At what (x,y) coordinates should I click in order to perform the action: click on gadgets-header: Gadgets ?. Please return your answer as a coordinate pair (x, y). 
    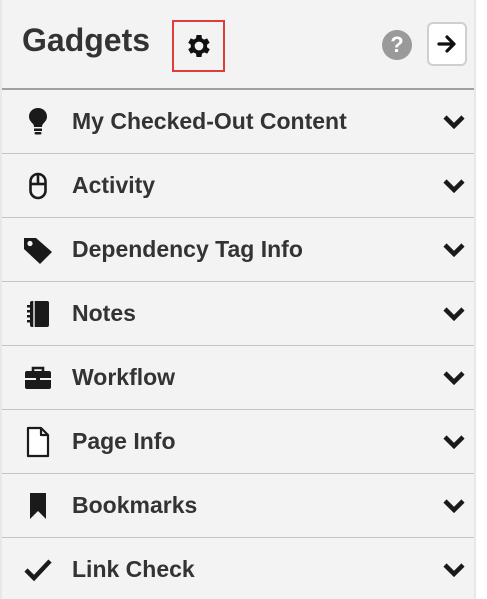
    Looking at the image, I should click on (238, 45).